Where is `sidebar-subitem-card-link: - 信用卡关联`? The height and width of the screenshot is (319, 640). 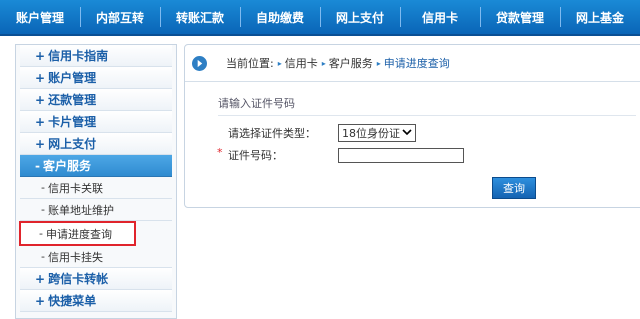 sidebar-subitem-card-link: - 信用卡关联 is located at coordinates (96, 188).